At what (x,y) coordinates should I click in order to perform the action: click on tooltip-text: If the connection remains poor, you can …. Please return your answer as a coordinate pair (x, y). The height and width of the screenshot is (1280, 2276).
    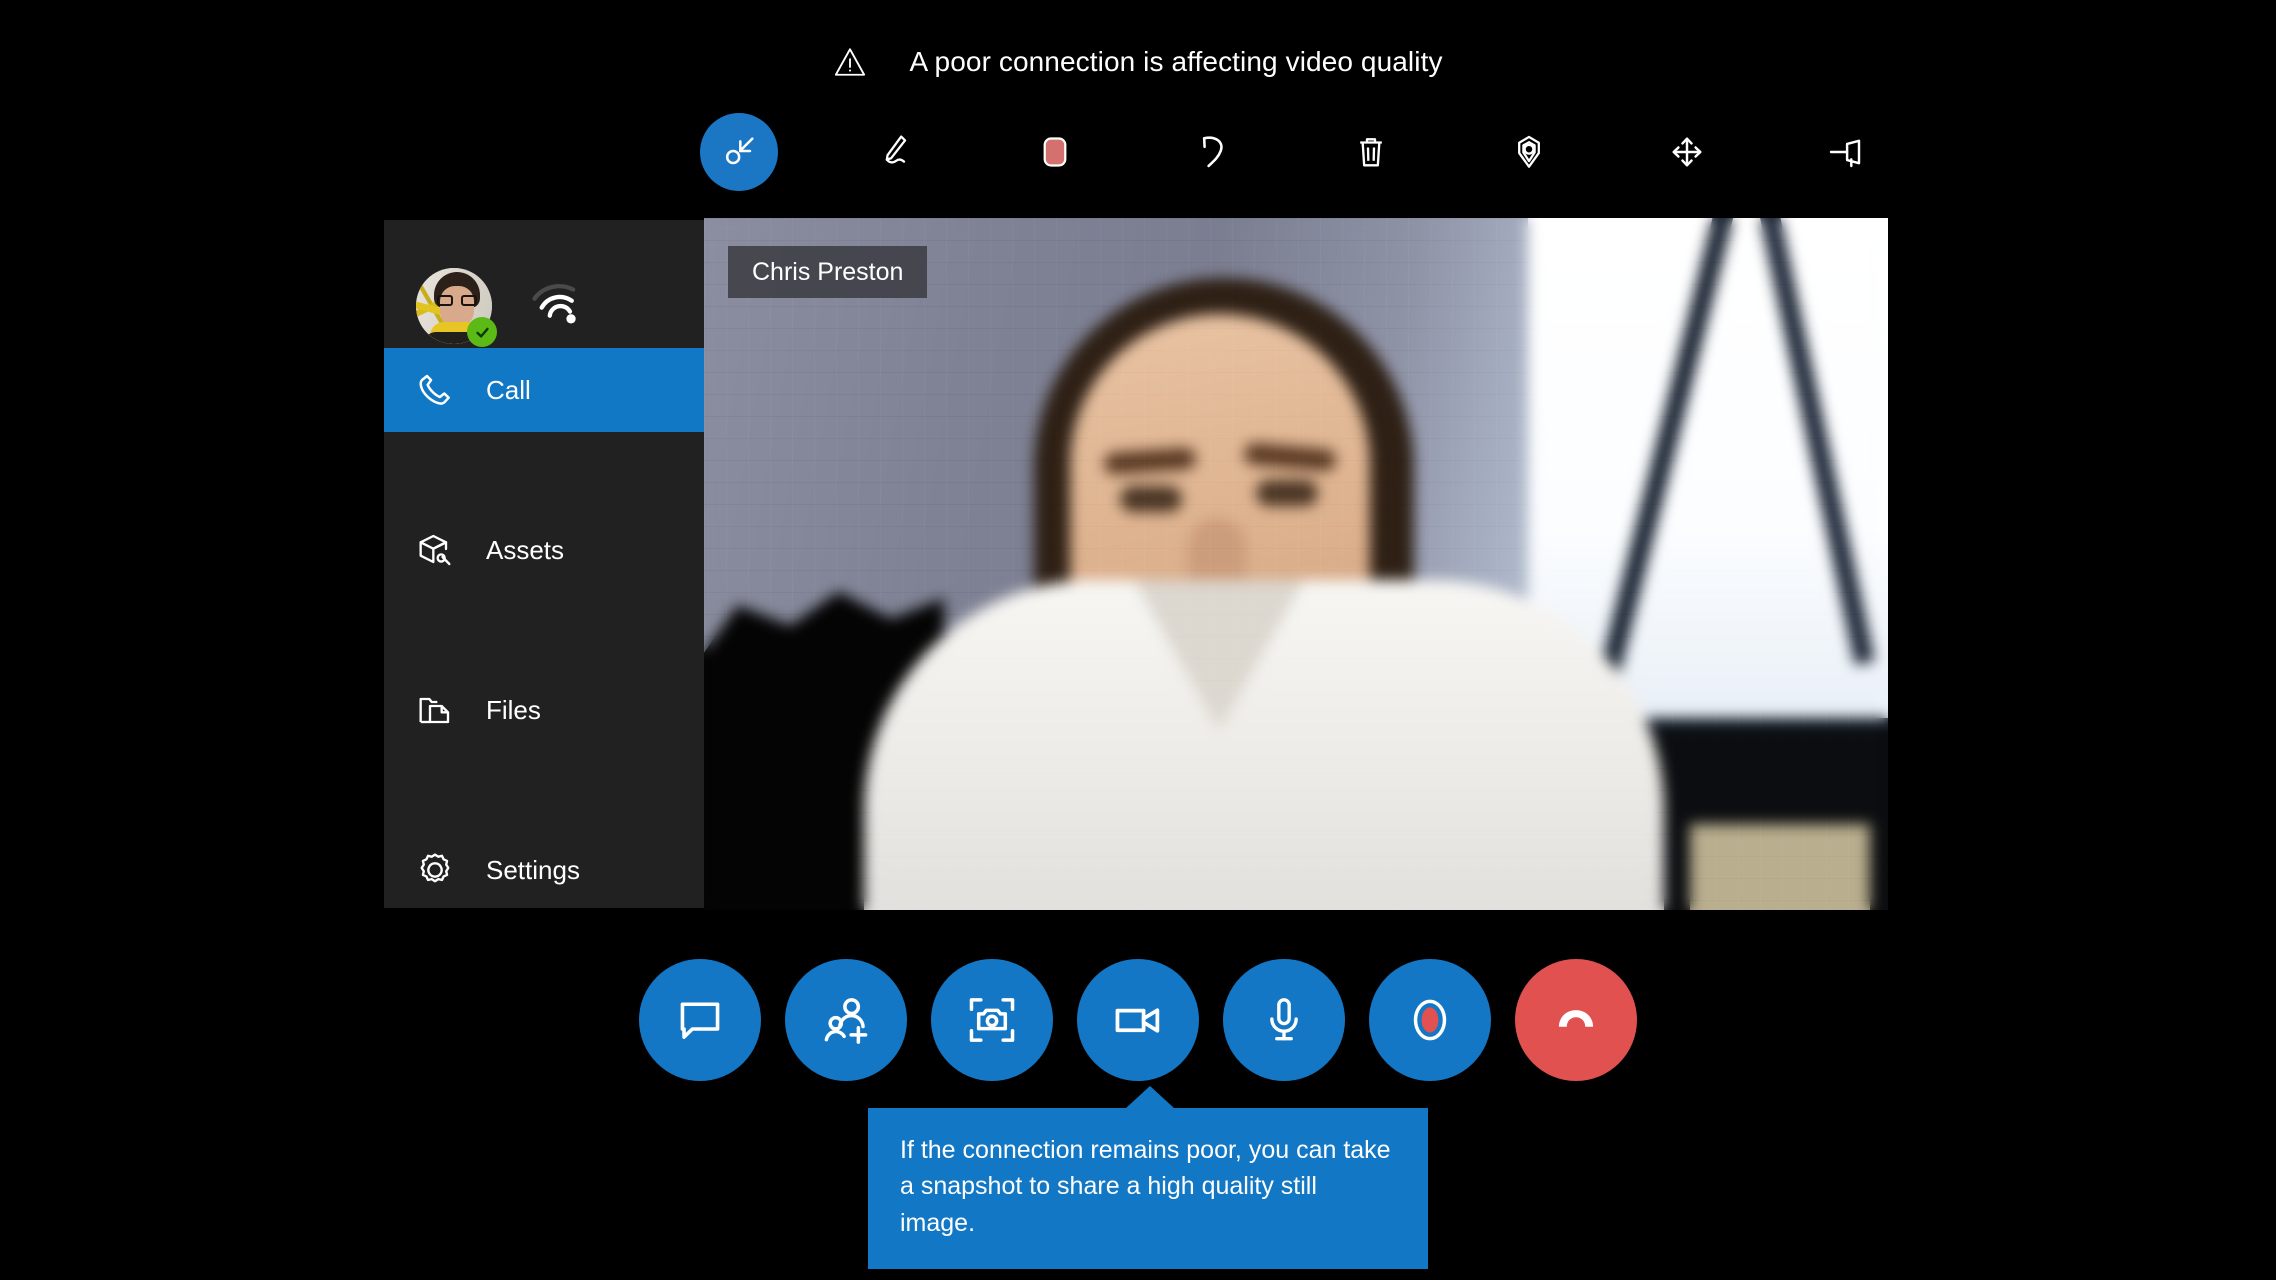
    Looking at the image, I should click on (1145, 1186).